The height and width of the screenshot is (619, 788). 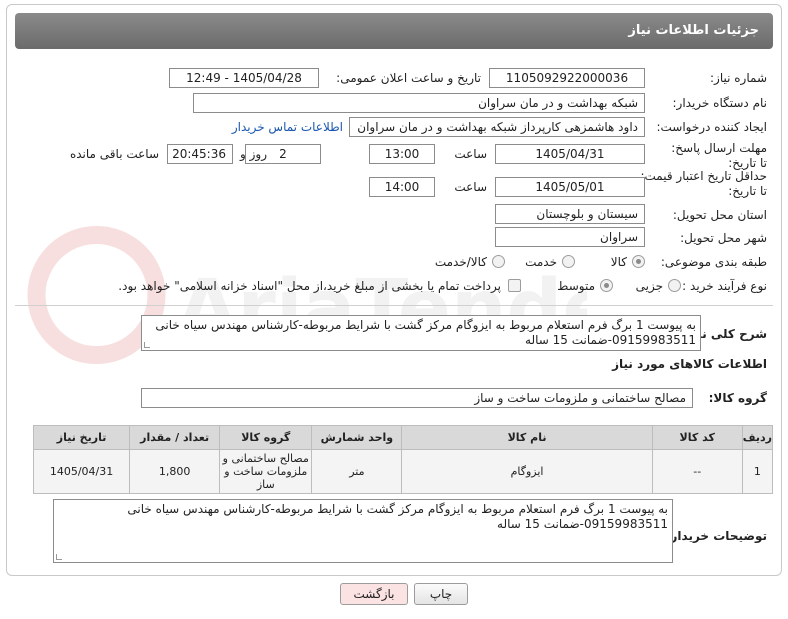 What do you see at coordinates (703, 183) in the screenshot?
I see `price-validity-label: حداقل تاریخ اعتبار قیمت: تا تاریخ:` at bounding box center [703, 183].